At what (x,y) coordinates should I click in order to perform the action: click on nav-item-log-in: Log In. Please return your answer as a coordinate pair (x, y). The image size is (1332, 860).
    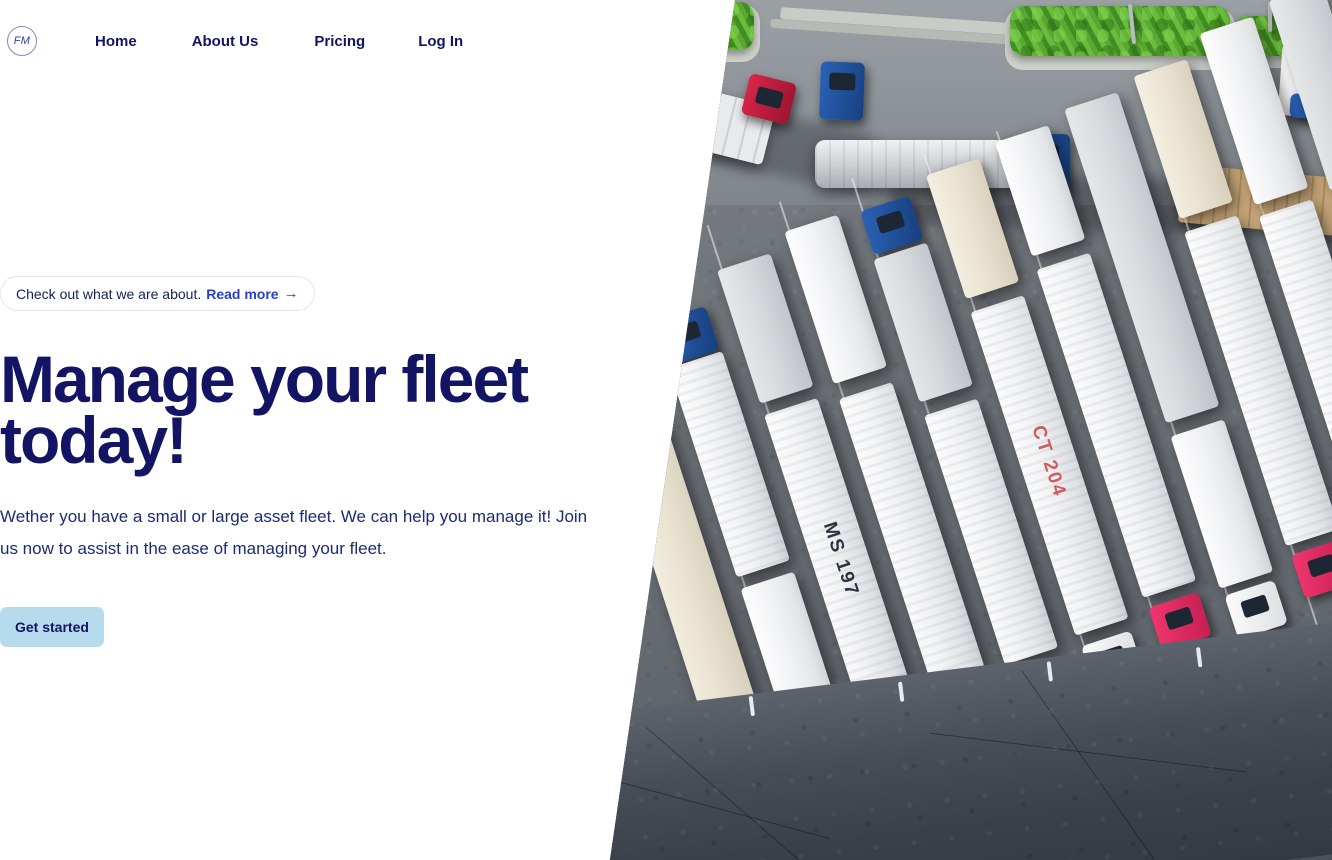
    Looking at the image, I should click on (440, 41).